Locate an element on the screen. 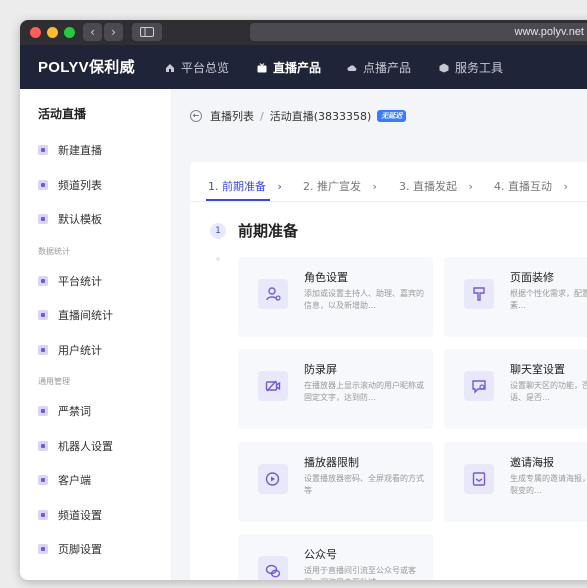 The image size is (587, 588). sidebar-toggle-icon is located at coordinates (147, 32).